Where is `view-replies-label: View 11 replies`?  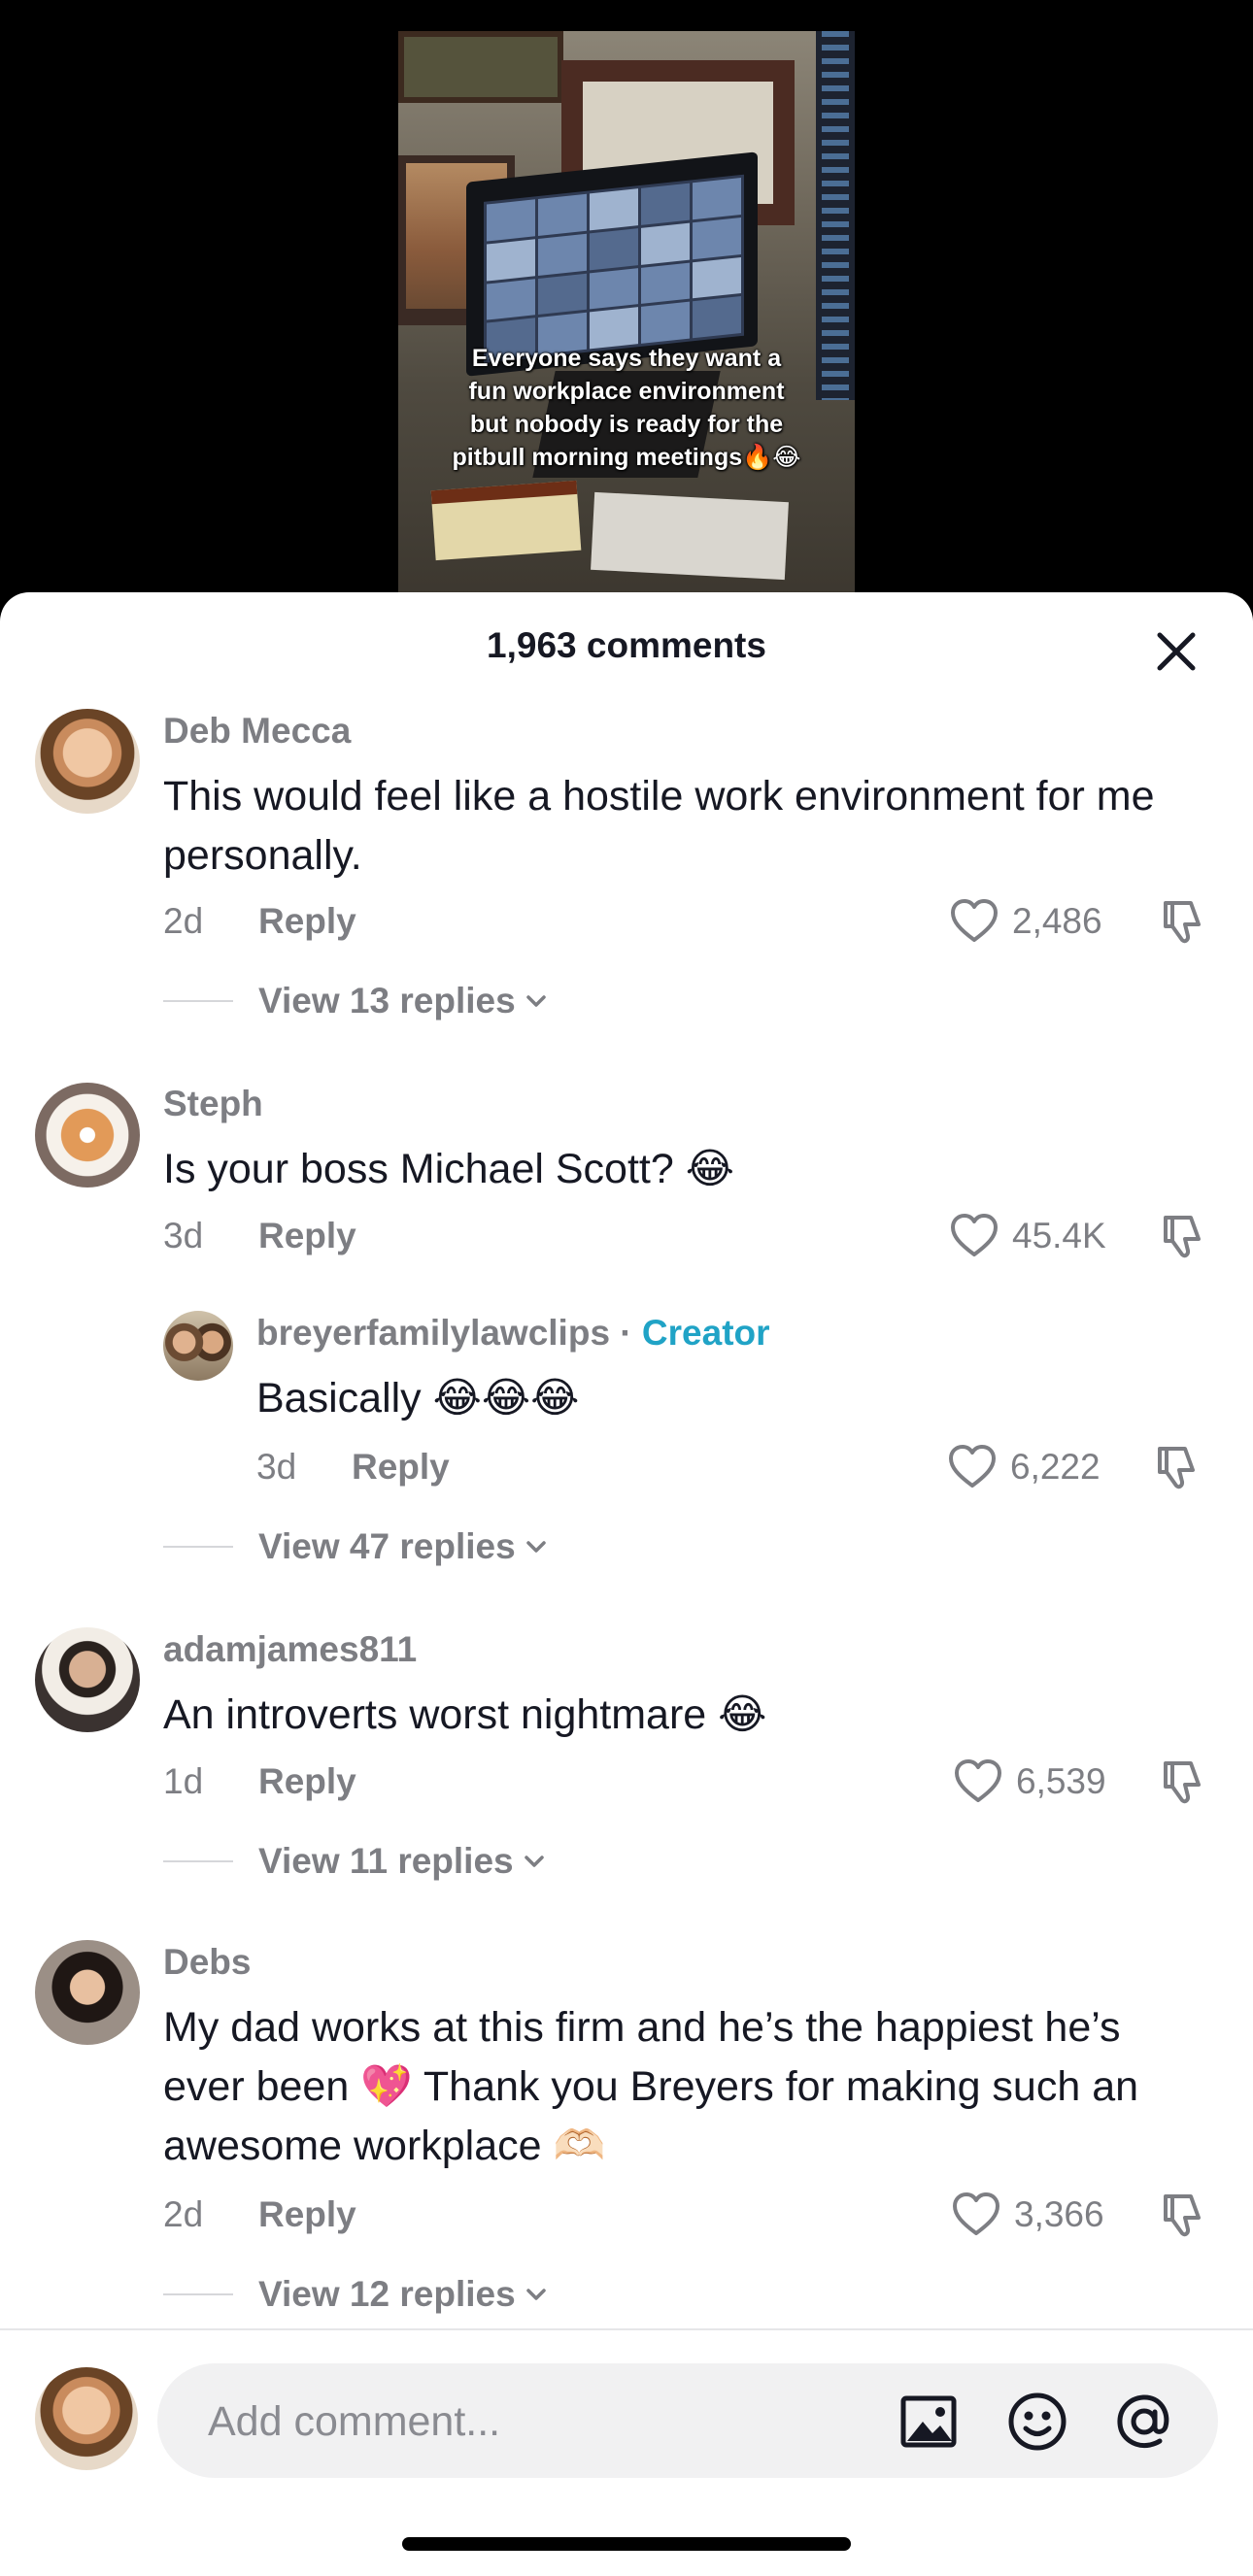
view-replies-label: View 11 replies is located at coordinates (386, 1861).